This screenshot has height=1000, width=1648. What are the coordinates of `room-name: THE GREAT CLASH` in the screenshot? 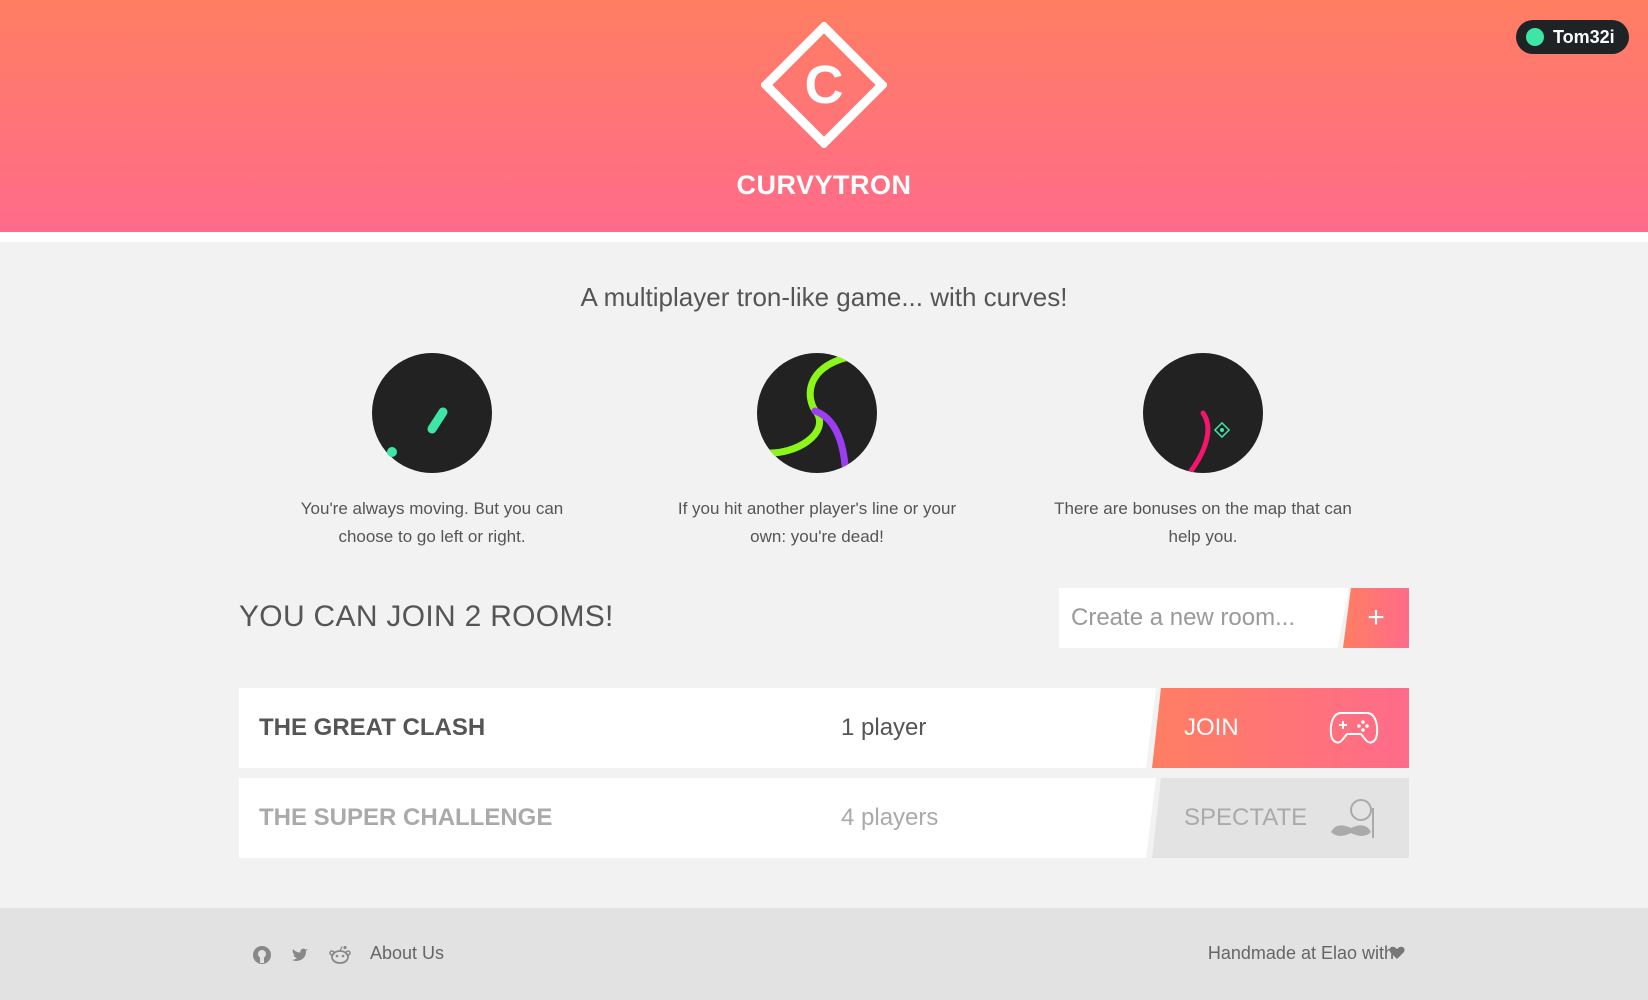 It's located at (697, 728).